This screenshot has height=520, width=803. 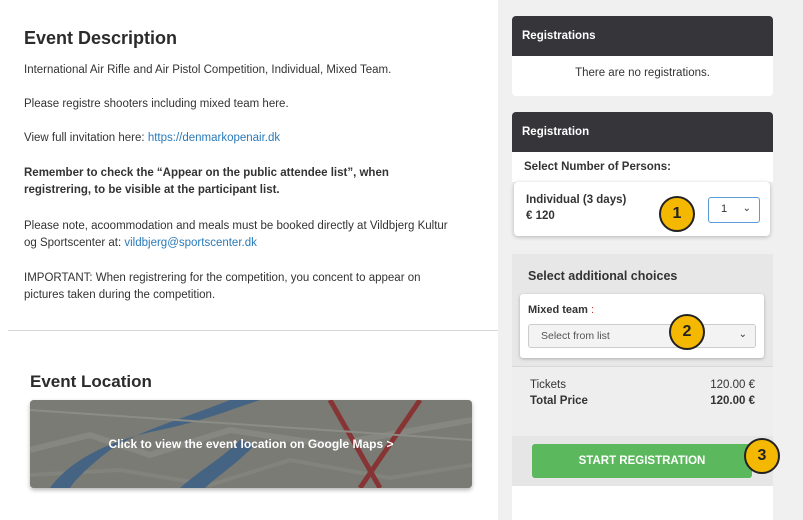 I want to click on ticket-card: Individual (3 days) € 120 1 ⌄, so click(x=642, y=209).